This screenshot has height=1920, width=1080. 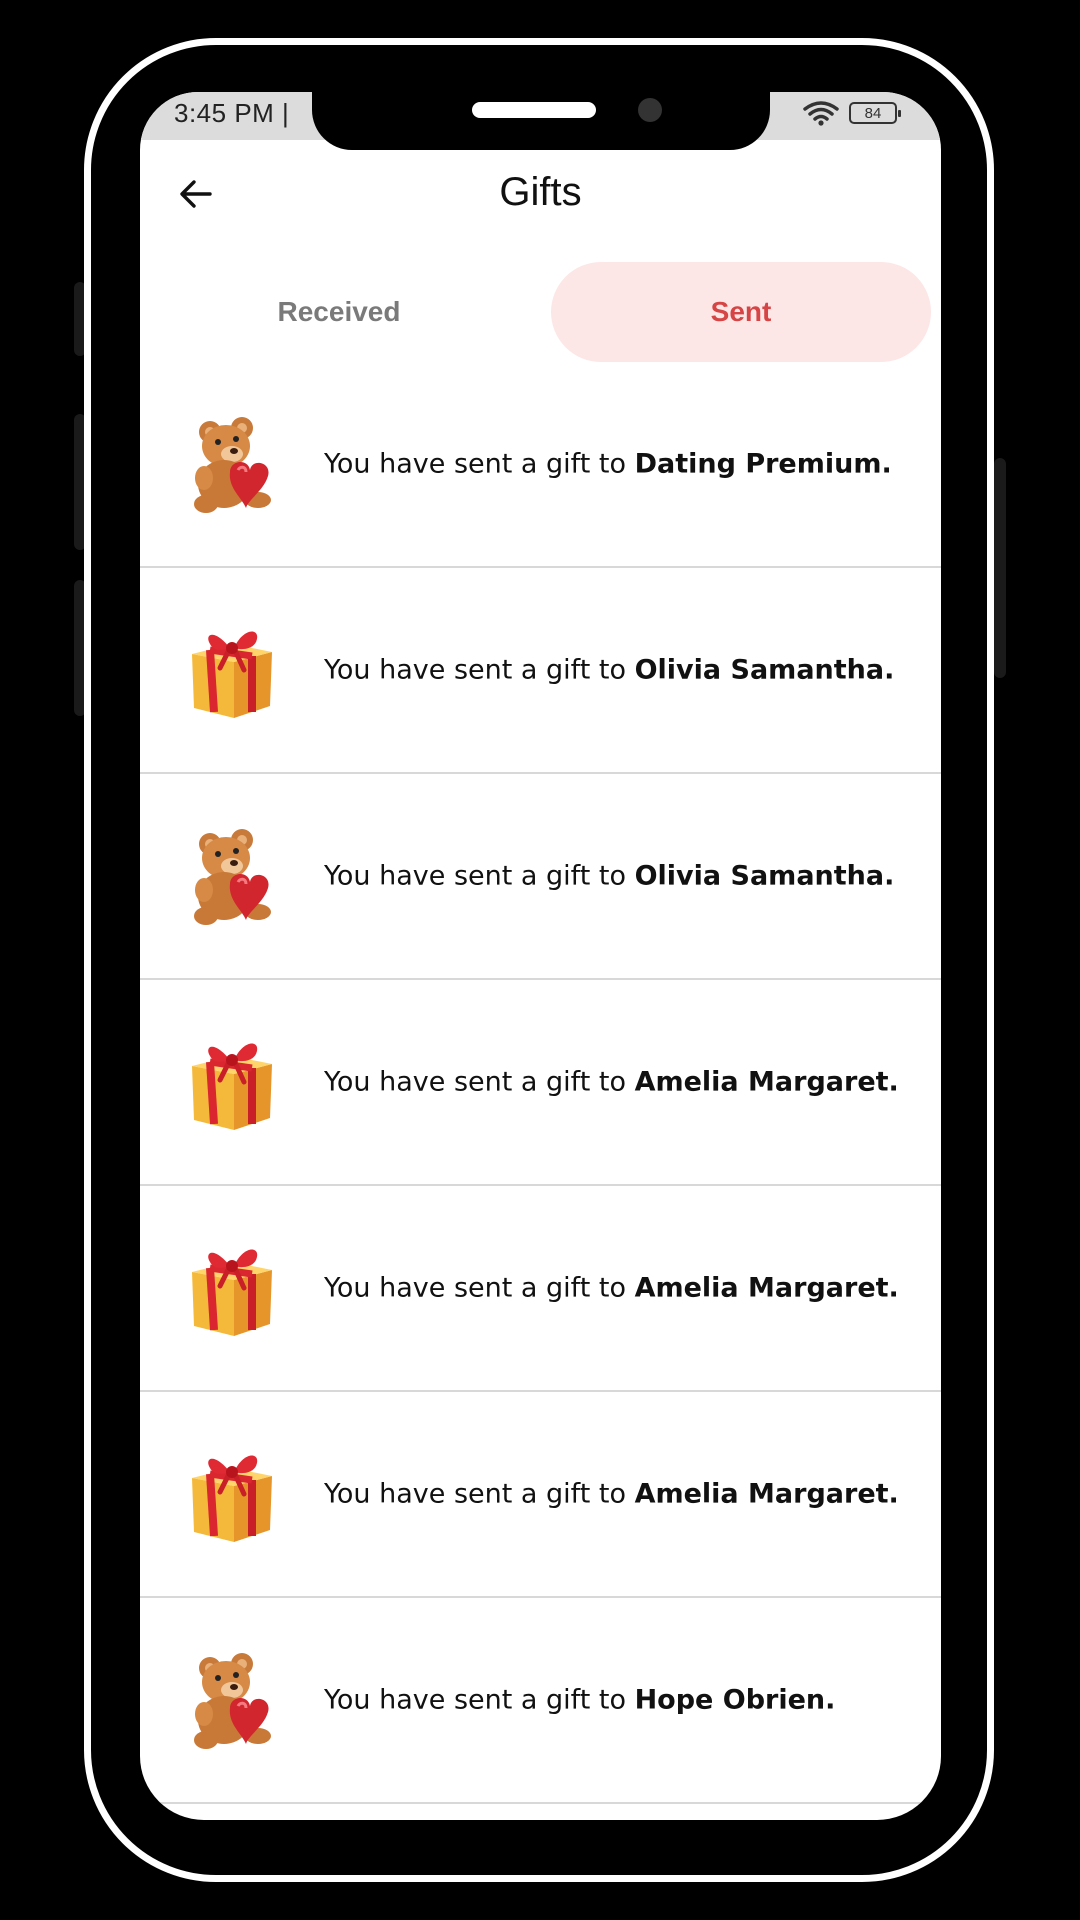 I want to click on gift-message: You have sent a gift to Hope Obrien., so click(x=579, y=1700).